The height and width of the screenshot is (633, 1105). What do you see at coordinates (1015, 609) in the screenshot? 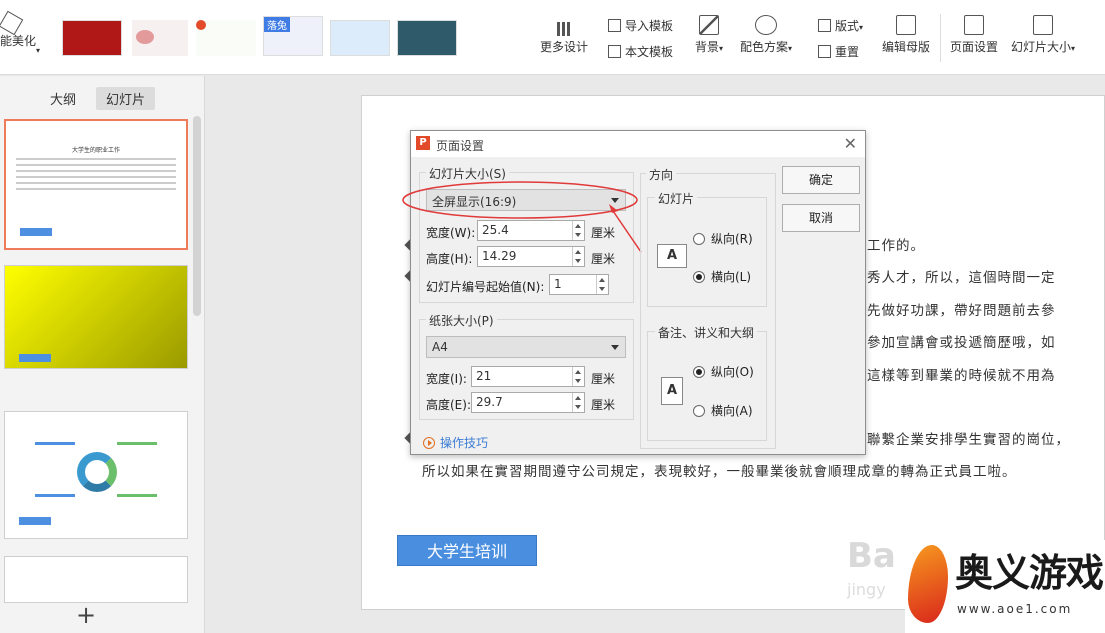
I see `site-url: www.aoe1.com` at bounding box center [1015, 609].